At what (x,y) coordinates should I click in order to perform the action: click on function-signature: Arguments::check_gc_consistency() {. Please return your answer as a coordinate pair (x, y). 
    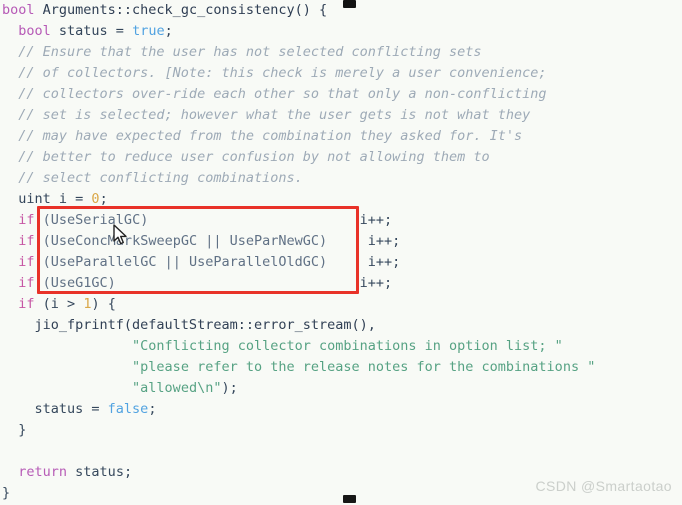
    Looking at the image, I should click on (181, 10).